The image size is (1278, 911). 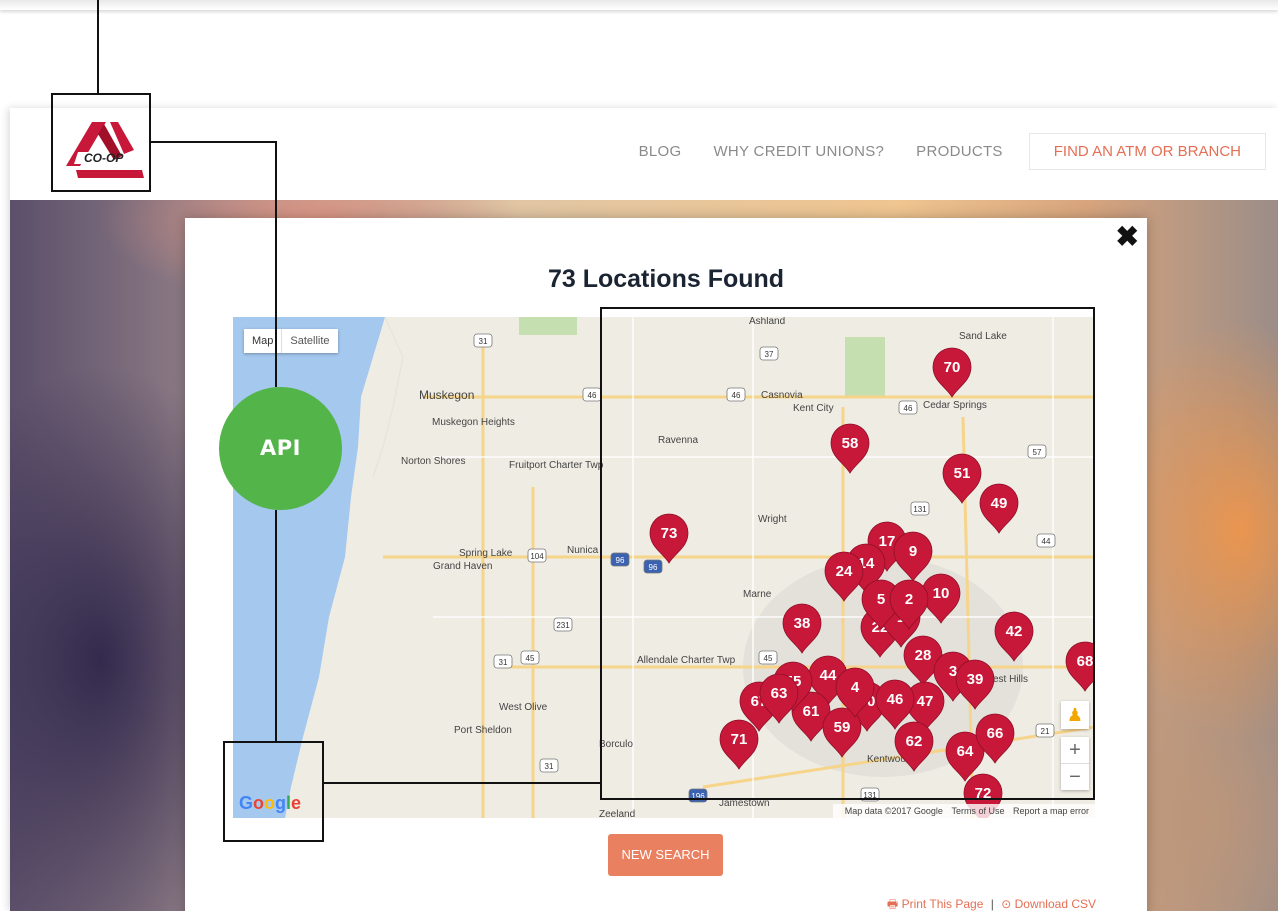 I want to click on place-label: Jamestown, so click(x=744, y=803).